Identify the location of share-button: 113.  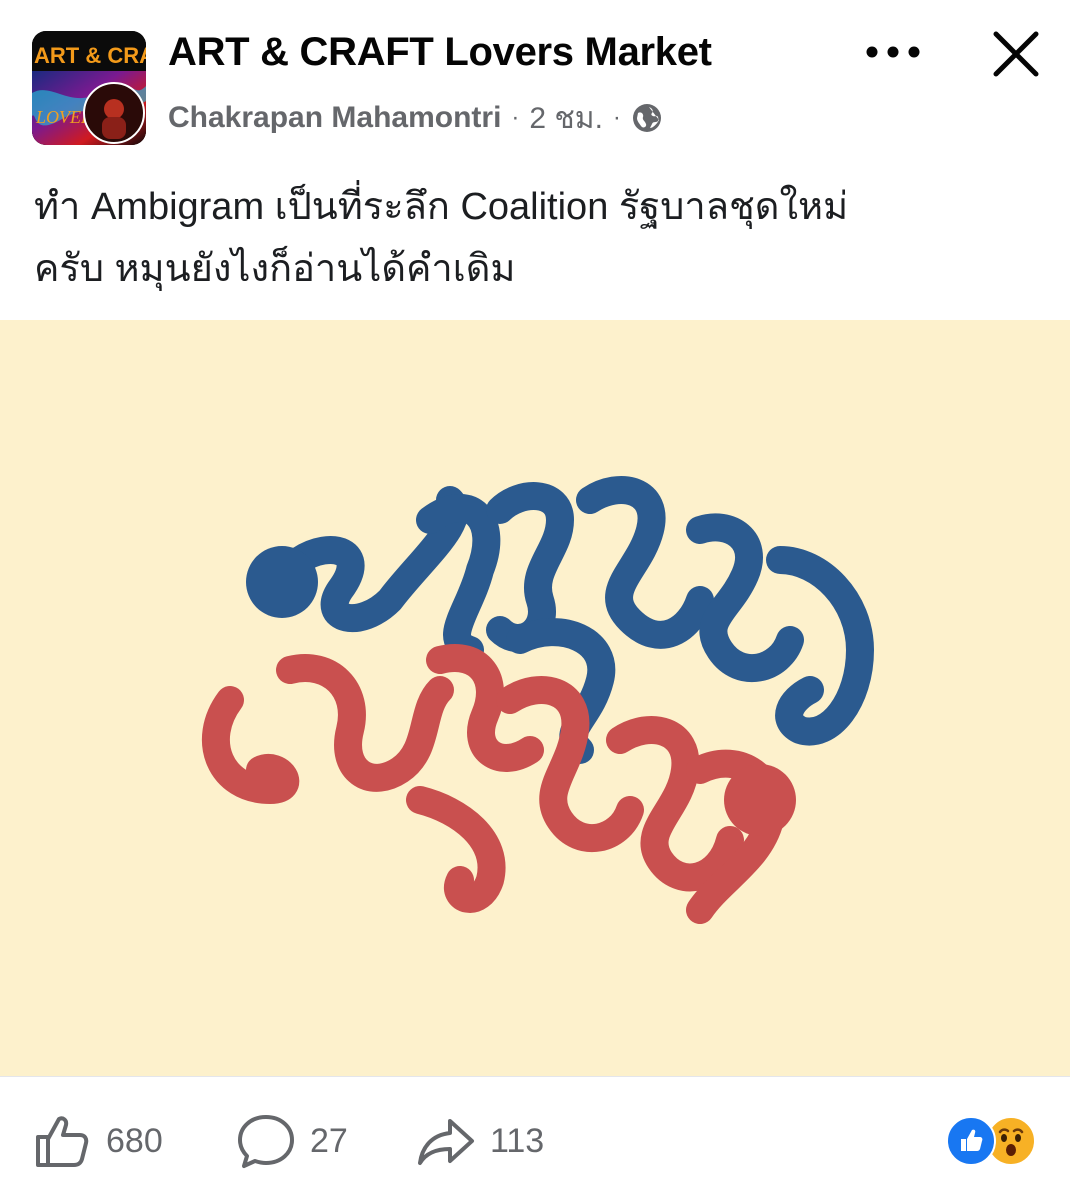
(480, 1141).